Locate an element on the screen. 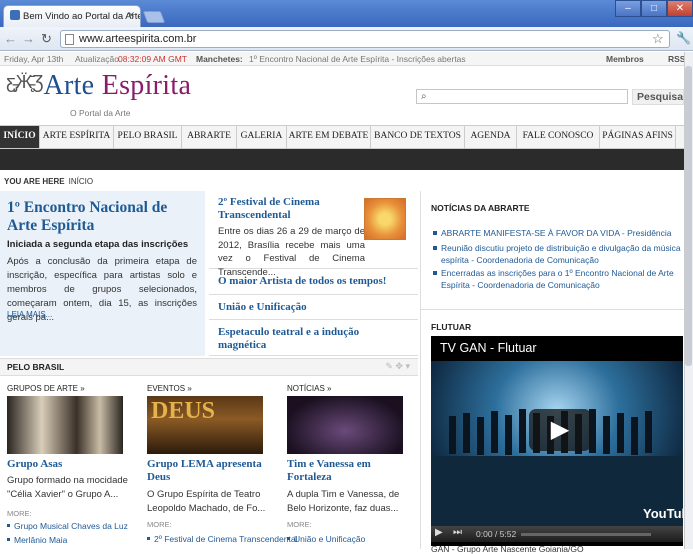 Image resolution: width=693 pixels, height=554 pixels. sub-menu-bar is located at coordinates (342, 159).